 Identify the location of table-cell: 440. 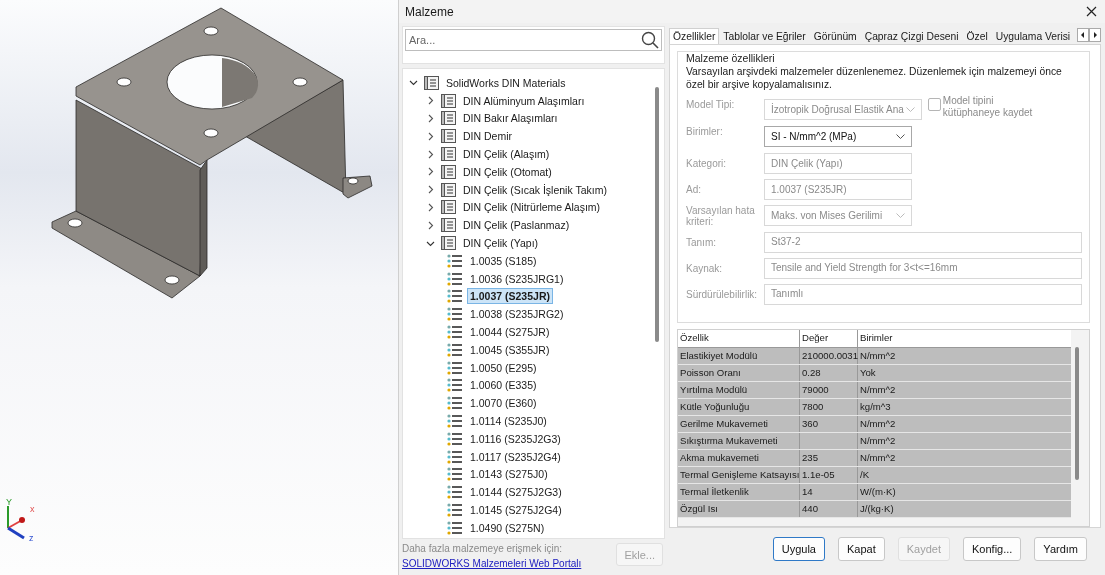
(829, 509).